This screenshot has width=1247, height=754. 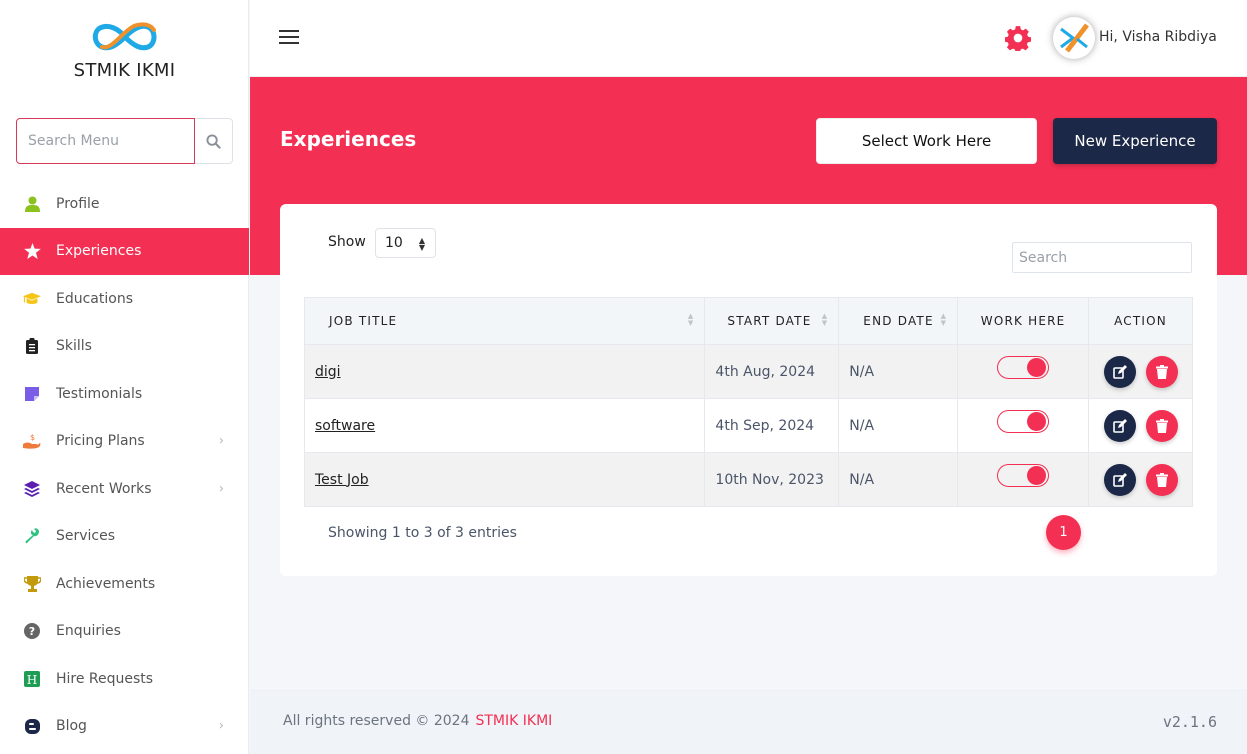 What do you see at coordinates (105, 678) in the screenshot?
I see `sidebar-item-label: Hire Requests` at bounding box center [105, 678].